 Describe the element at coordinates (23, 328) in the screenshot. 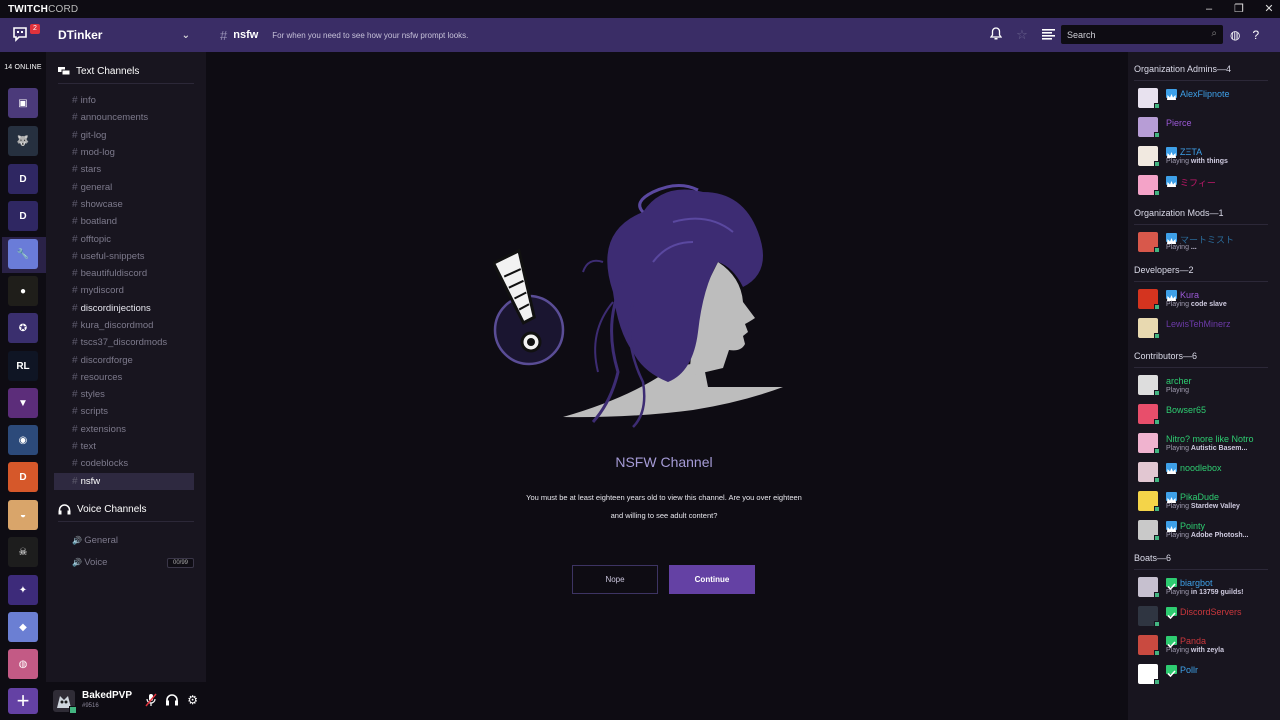

I see `server-icon-crest: ✪` at that location.